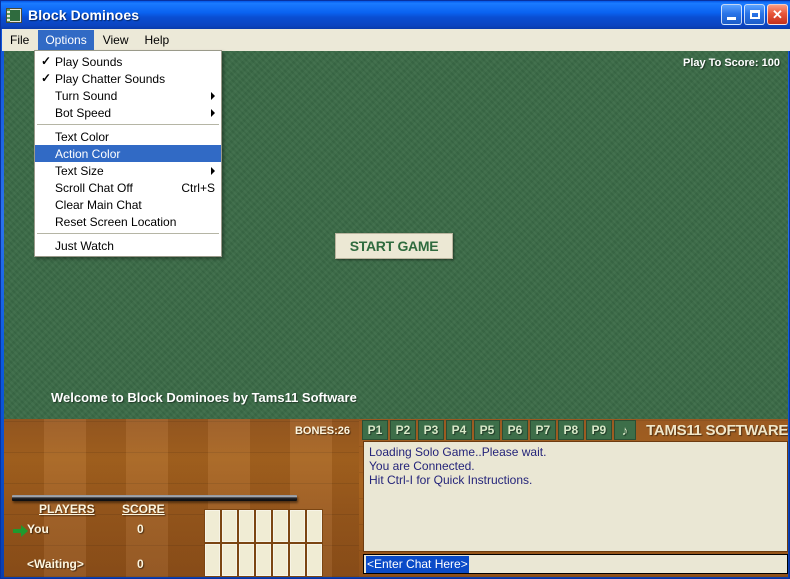 The image size is (790, 579). Describe the element at coordinates (375, 430) in the screenshot. I see `player-tab-p1: P1` at that location.